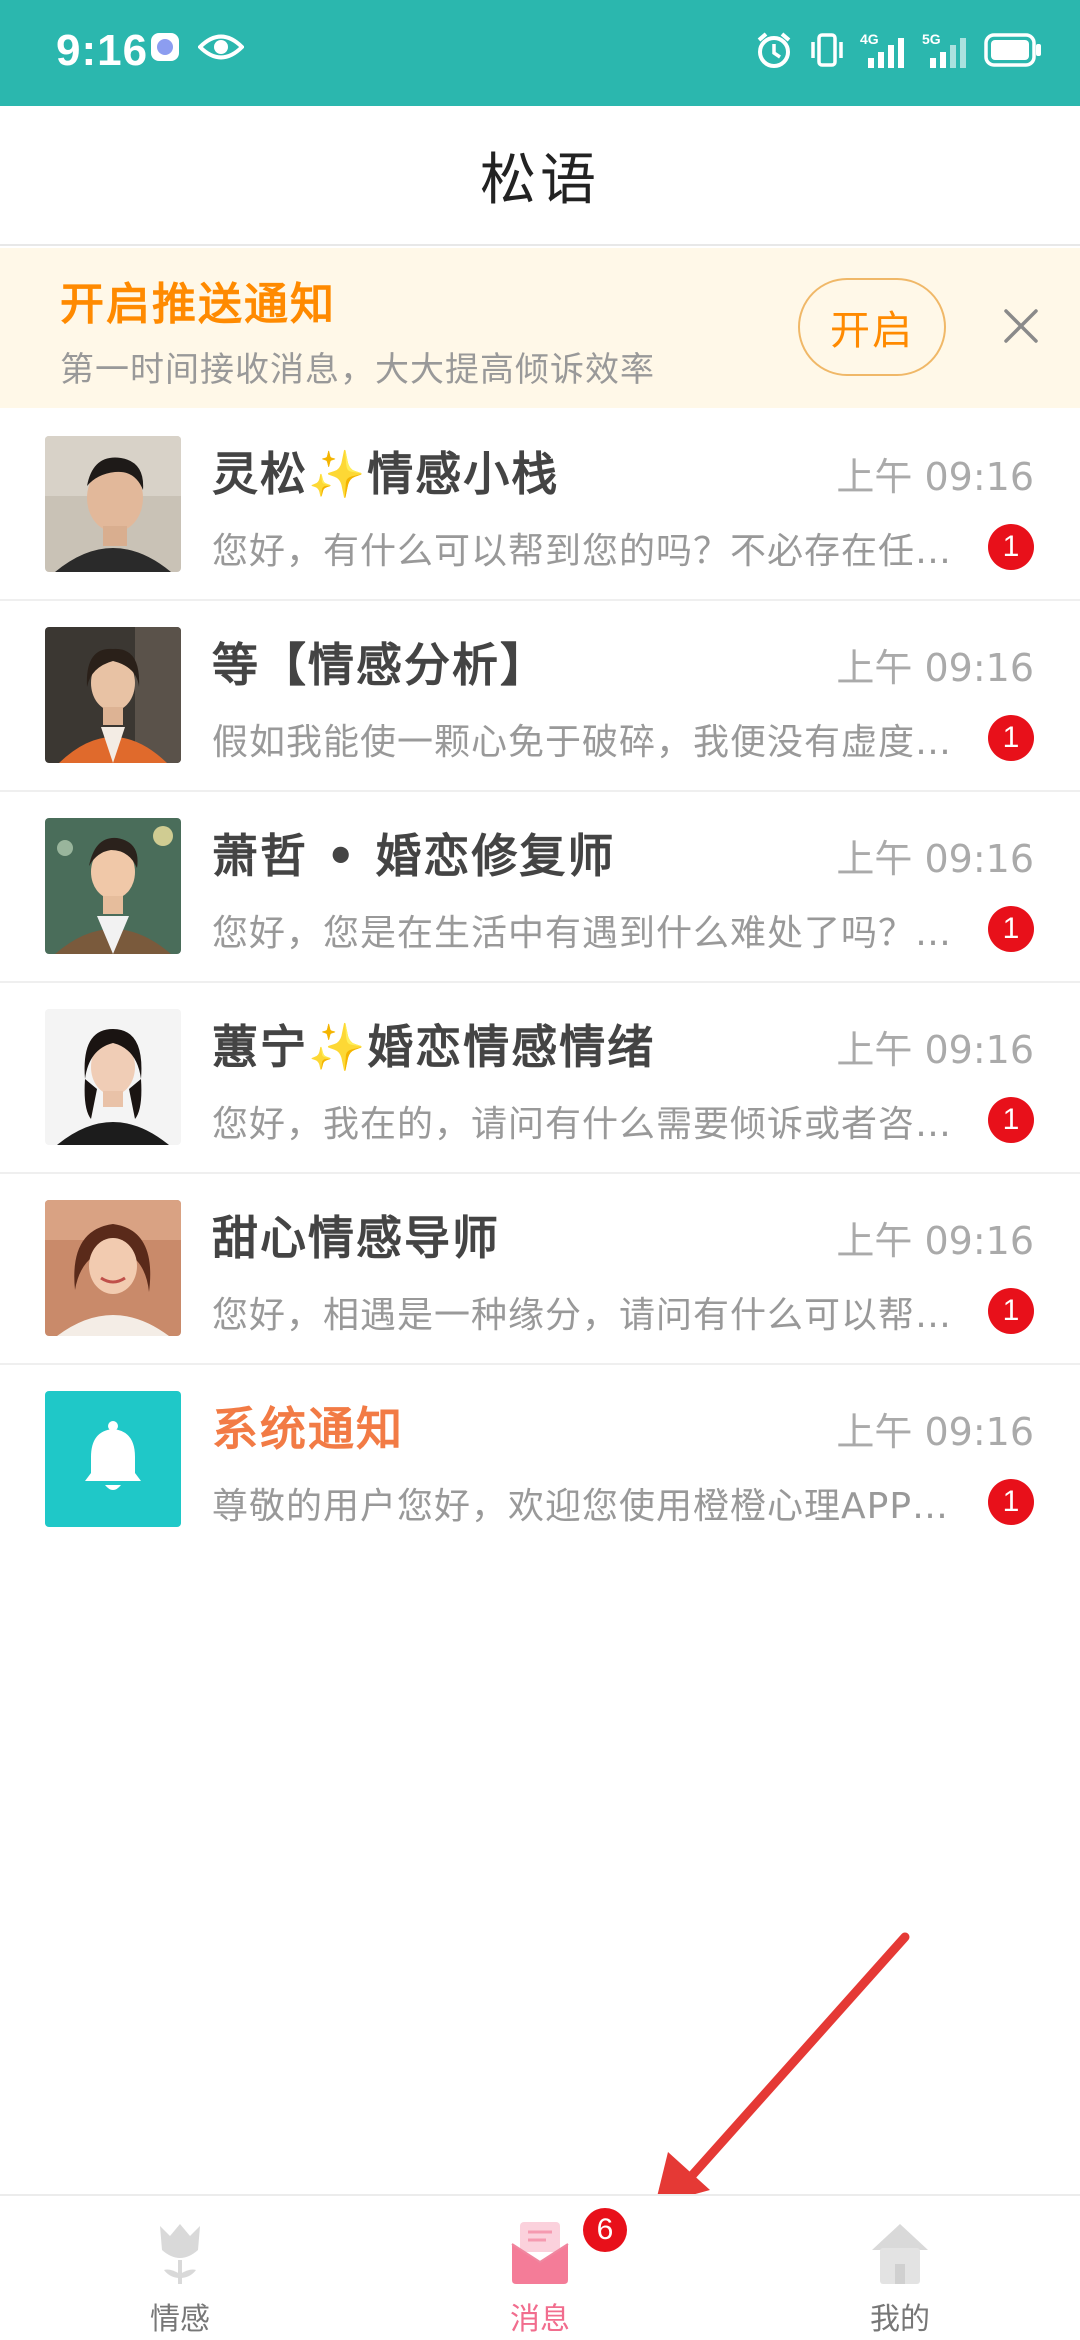  I want to click on tab-label: 我的, so click(900, 2319).